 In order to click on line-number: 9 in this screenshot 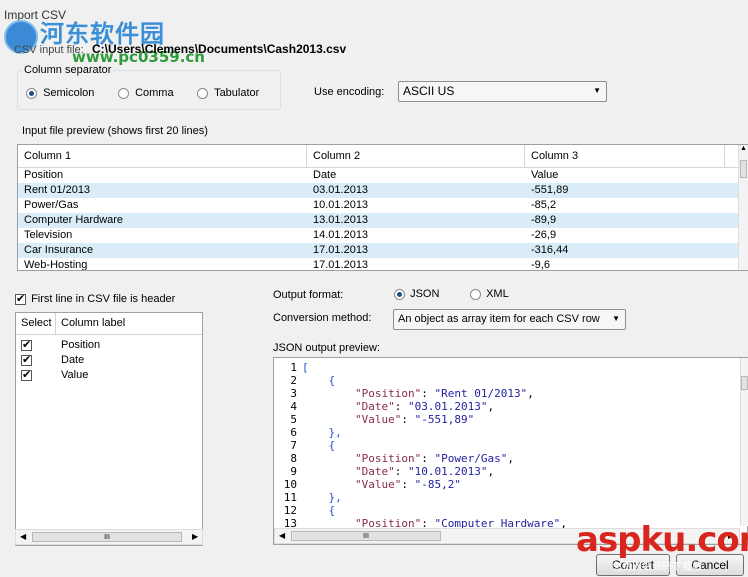, I will do `click(293, 471)`.